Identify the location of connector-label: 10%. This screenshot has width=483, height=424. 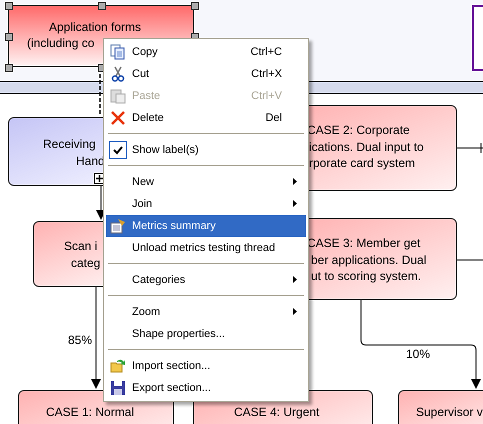
(418, 354).